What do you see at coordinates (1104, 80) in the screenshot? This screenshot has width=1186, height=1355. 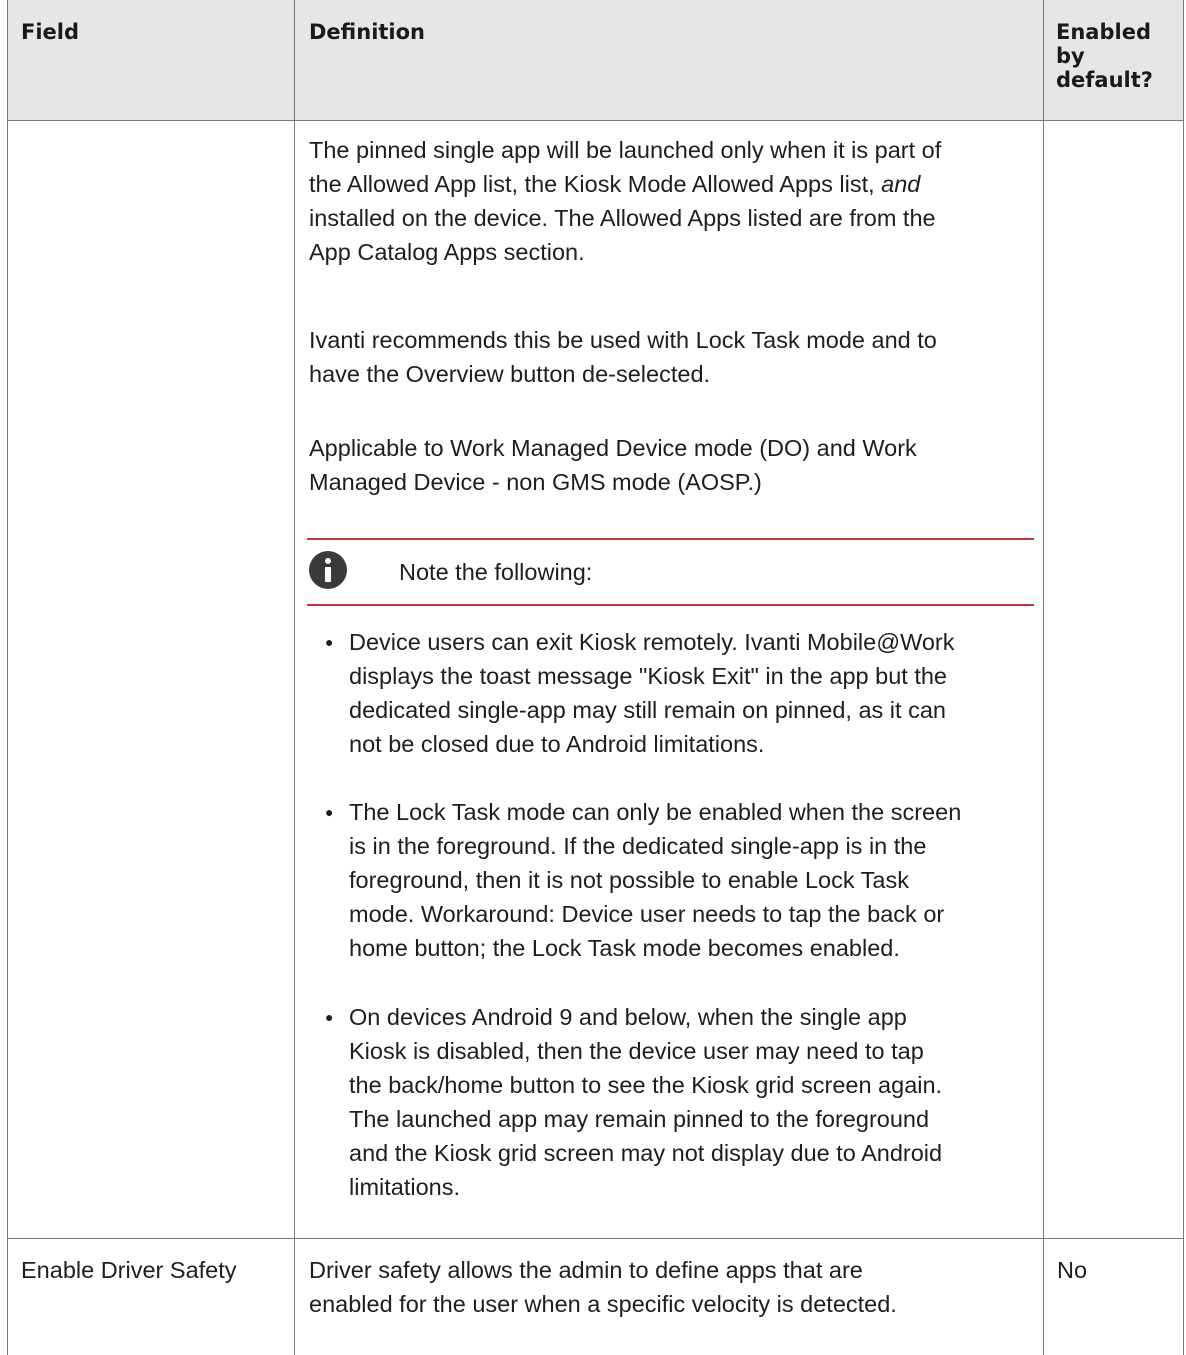 I see `header-enabled-line-3: default?` at bounding box center [1104, 80].